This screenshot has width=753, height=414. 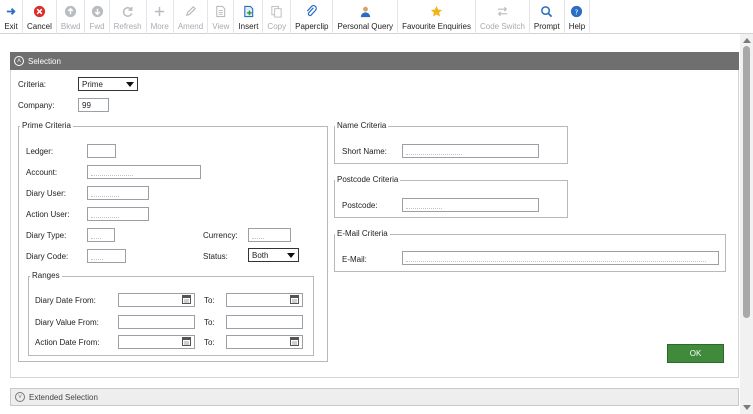 I want to click on insert-document-icon, so click(x=248, y=11).